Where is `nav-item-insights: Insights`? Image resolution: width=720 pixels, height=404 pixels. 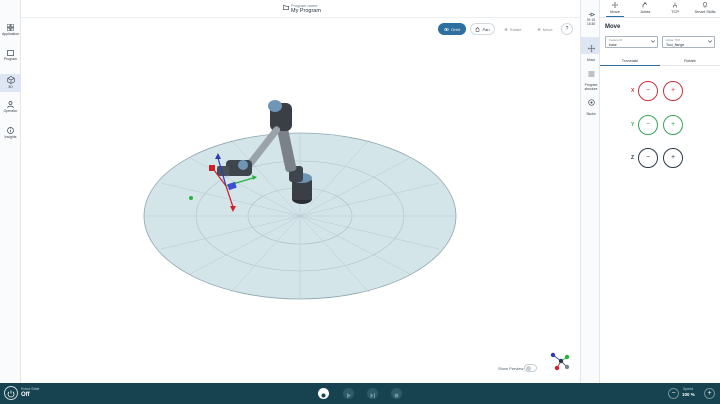
nav-item-insights: Insights is located at coordinates (10, 137).